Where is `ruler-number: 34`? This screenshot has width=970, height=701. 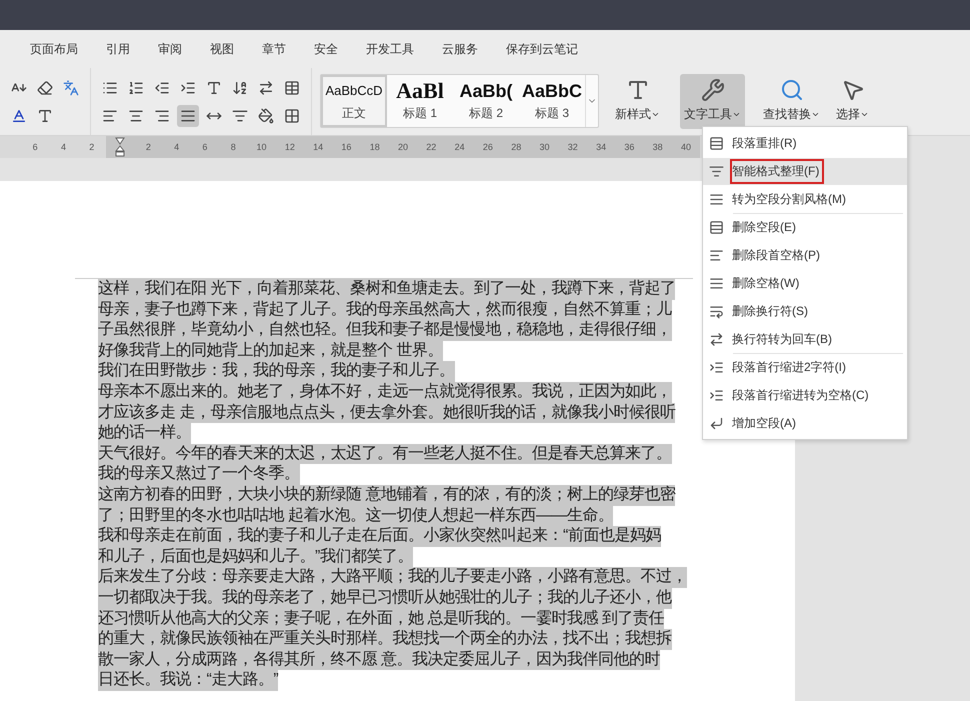
ruler-number: 34 is located at coordinates (601, 147).